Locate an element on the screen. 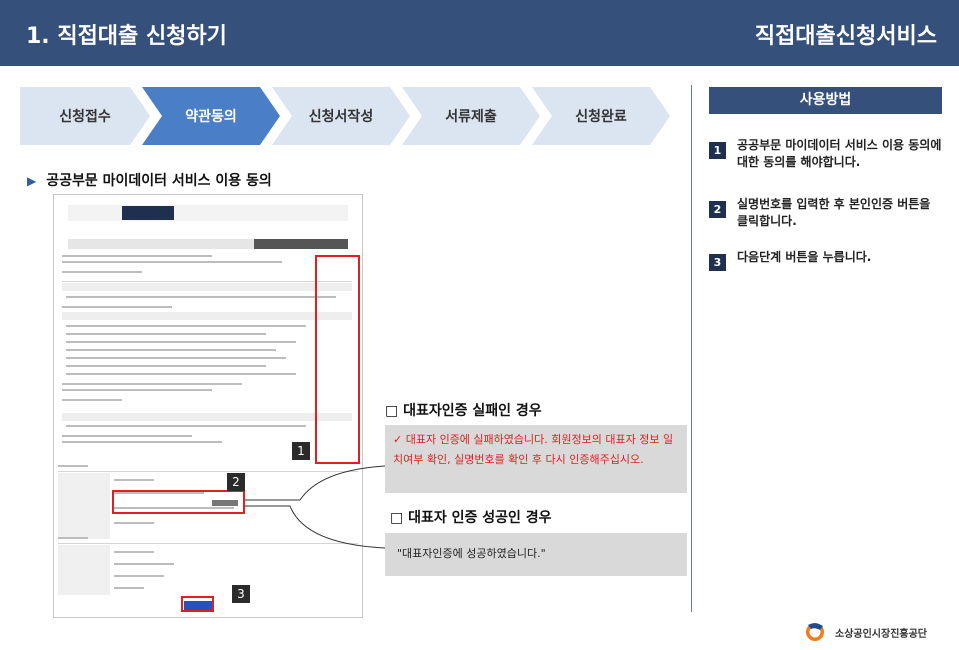  header-bar: 1. 직접대출 신청하기 직접대출신청서비스 is located at coordinates (479, 33).